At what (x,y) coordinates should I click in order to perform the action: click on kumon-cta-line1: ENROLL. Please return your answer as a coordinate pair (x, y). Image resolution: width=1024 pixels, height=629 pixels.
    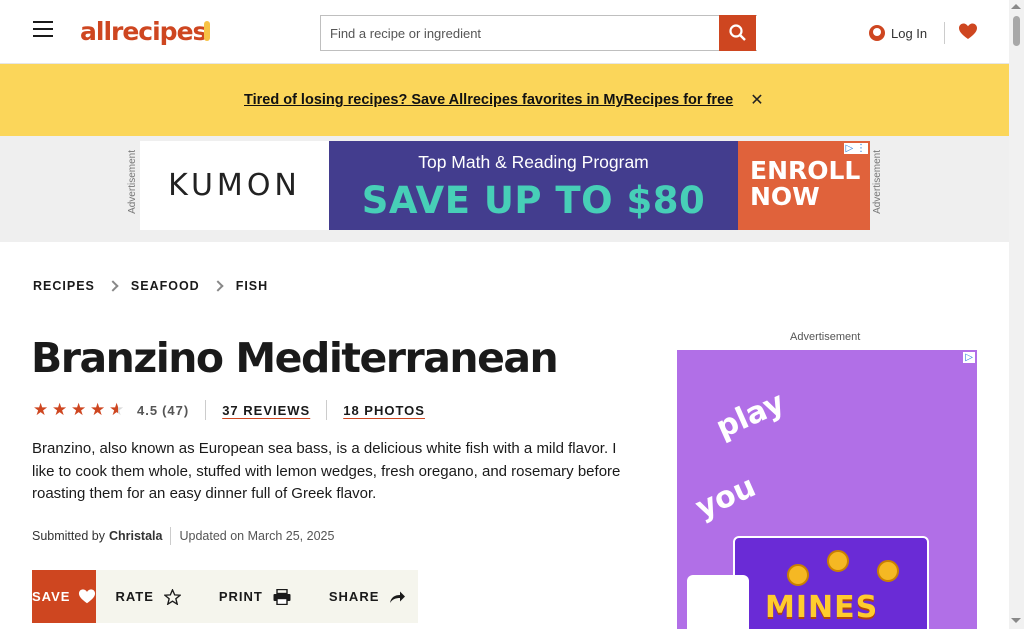
    Looking at the image, I should click on (805, 170).